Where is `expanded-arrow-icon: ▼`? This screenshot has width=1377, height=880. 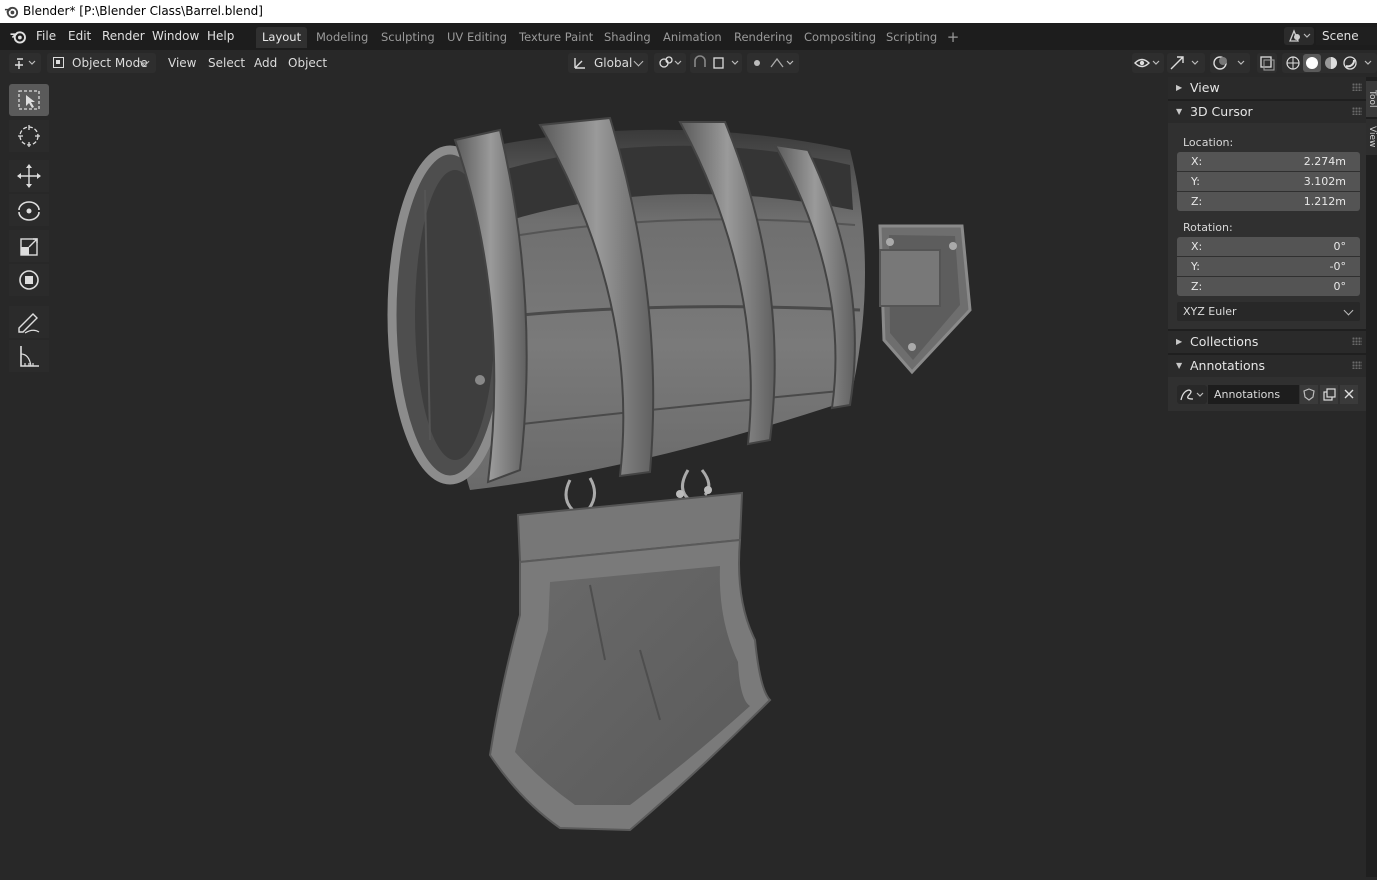
expanded-arrow-icon: ▼ is located at coordinates (1179, 365).